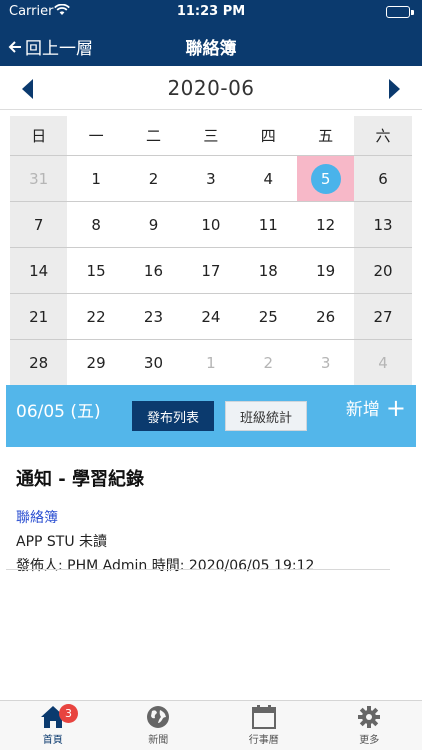 The image size is (422, 750). What do you see at coordinates (153, 316) in the screenshot?
I see `day-cell: 23` at bounding box center [153, 316].